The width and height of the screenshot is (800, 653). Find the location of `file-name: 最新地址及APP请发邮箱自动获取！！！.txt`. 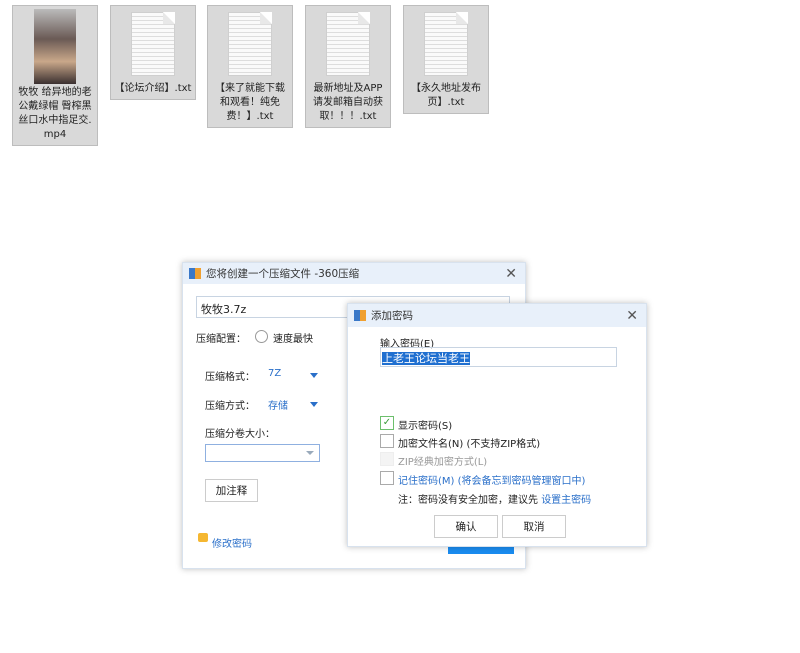

file-name: 最新地址及APP请发邮箱自动获取！！！.txt is located at coordinates (348, 102).